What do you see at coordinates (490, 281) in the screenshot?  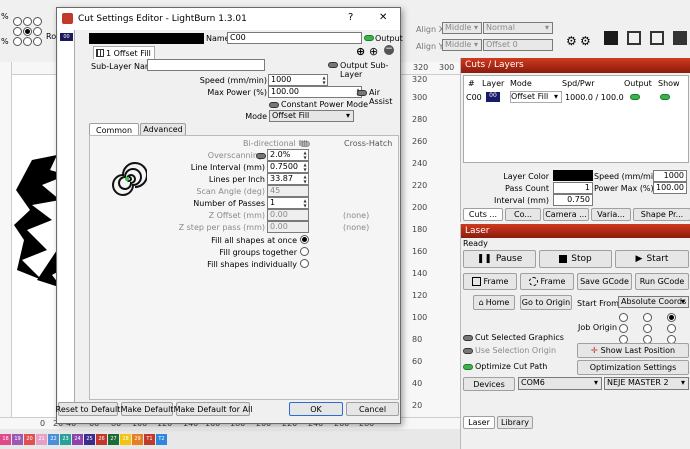 I see `frame-button: Frame` at bounding box center [490, 281].